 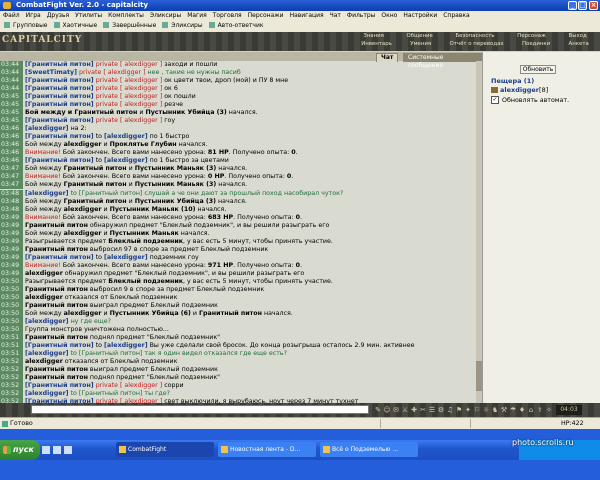 I want to click on nav-link: Безопасность, so click(x=474, y=37).